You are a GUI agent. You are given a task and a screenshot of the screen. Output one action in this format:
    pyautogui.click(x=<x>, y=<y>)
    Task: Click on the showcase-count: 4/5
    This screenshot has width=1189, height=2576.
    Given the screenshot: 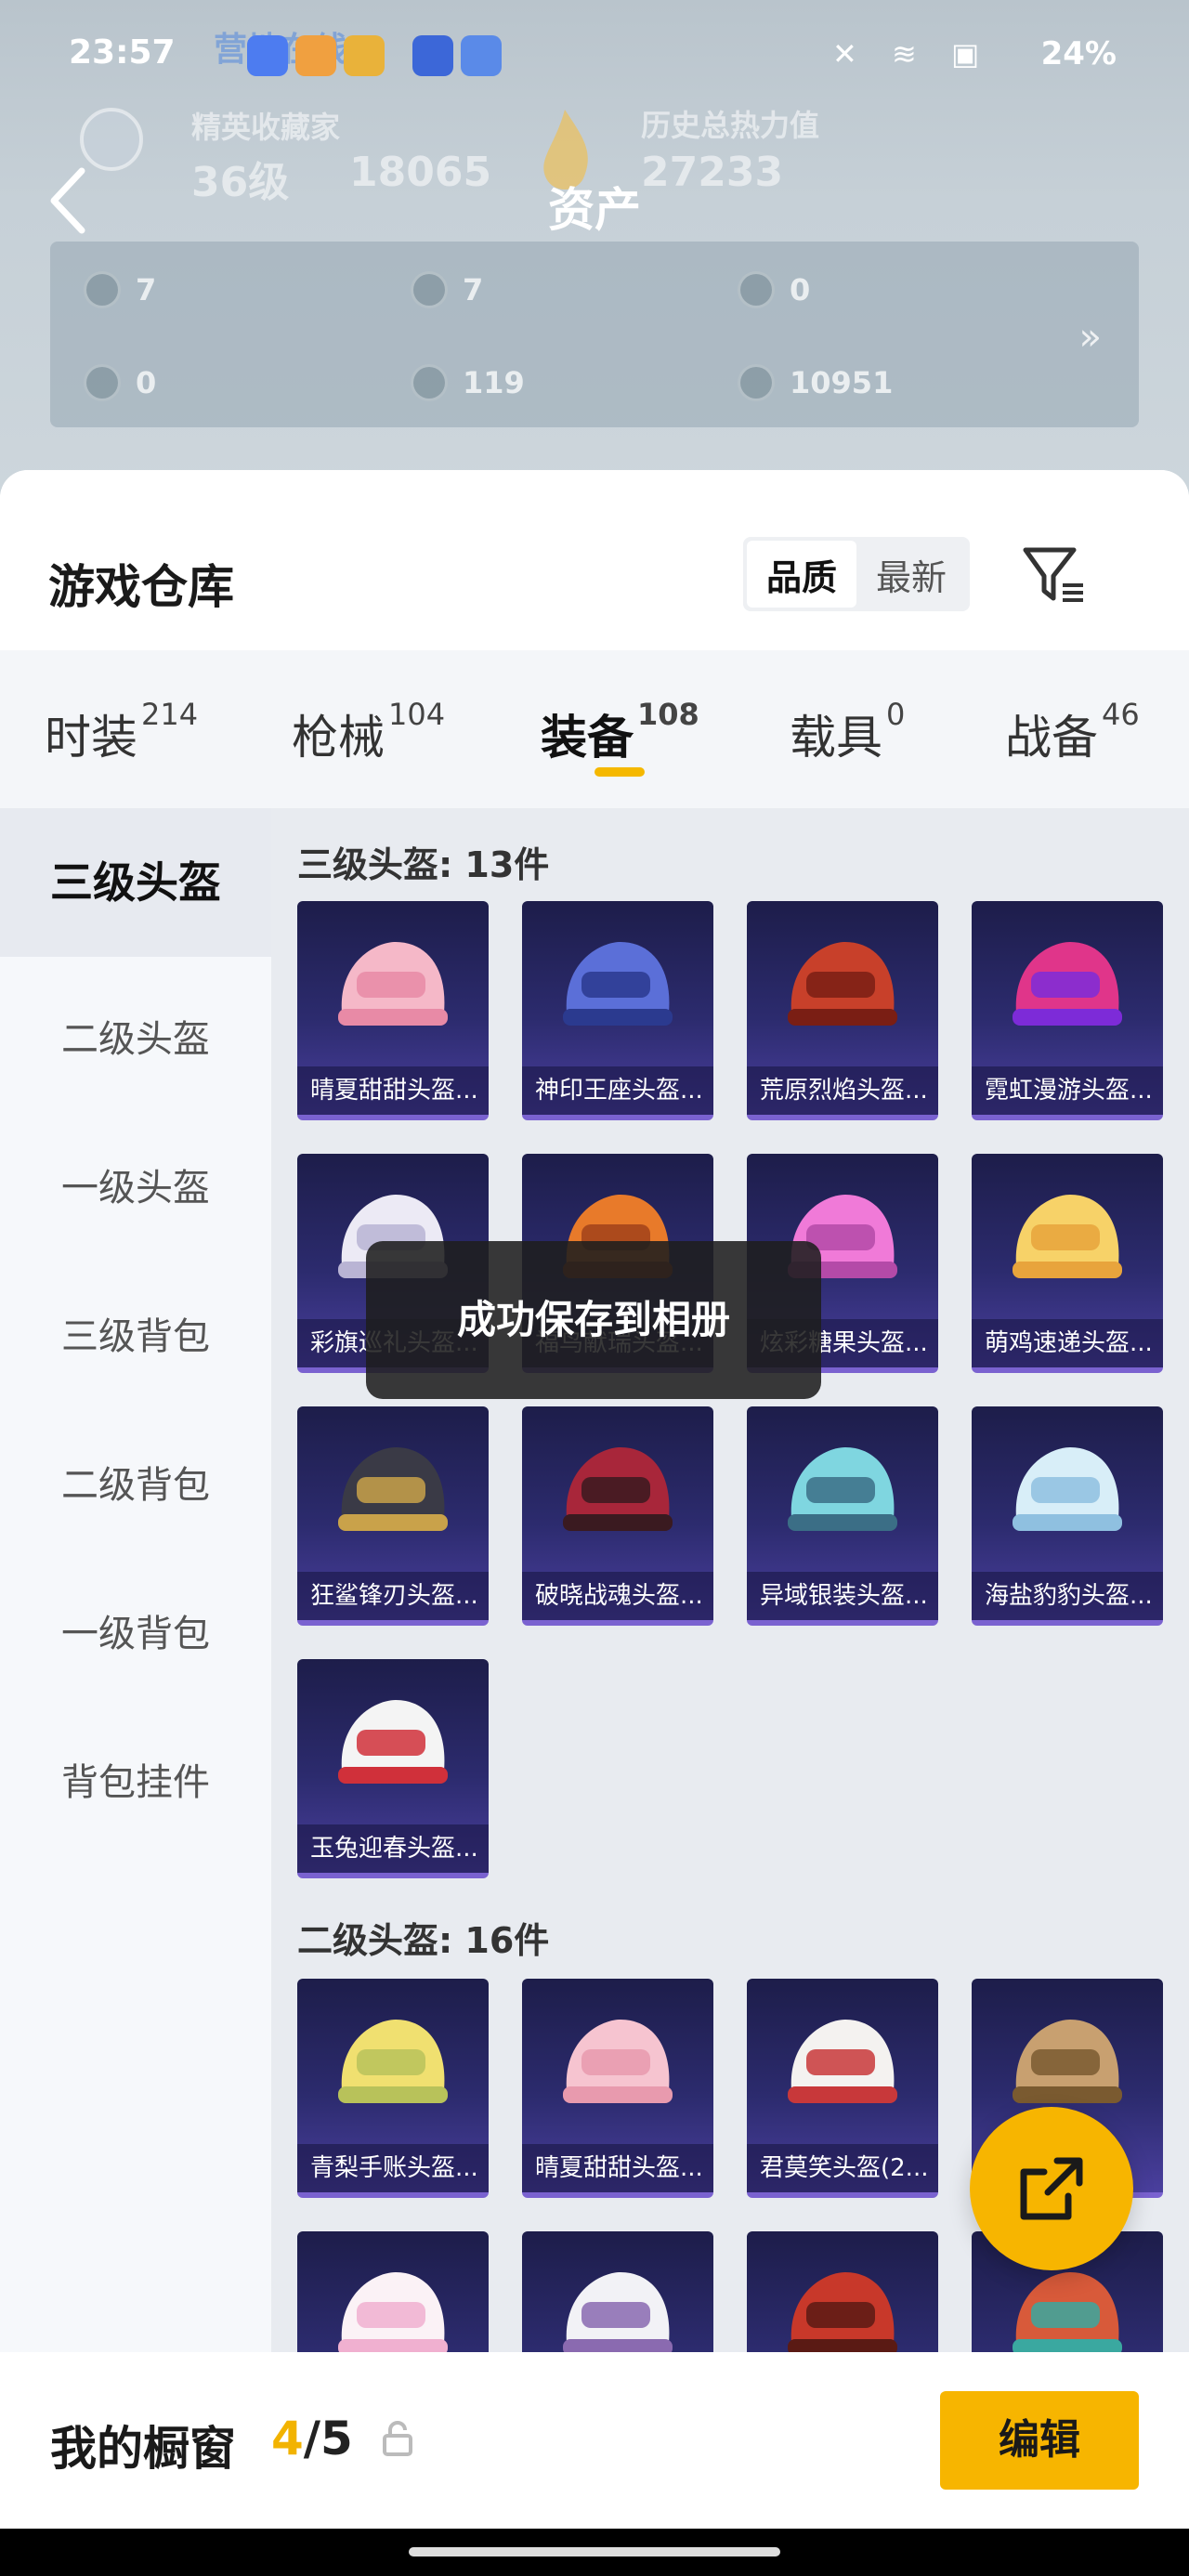 What is the action you would take?
    pyautogui.click(x=312, y=2438)
    